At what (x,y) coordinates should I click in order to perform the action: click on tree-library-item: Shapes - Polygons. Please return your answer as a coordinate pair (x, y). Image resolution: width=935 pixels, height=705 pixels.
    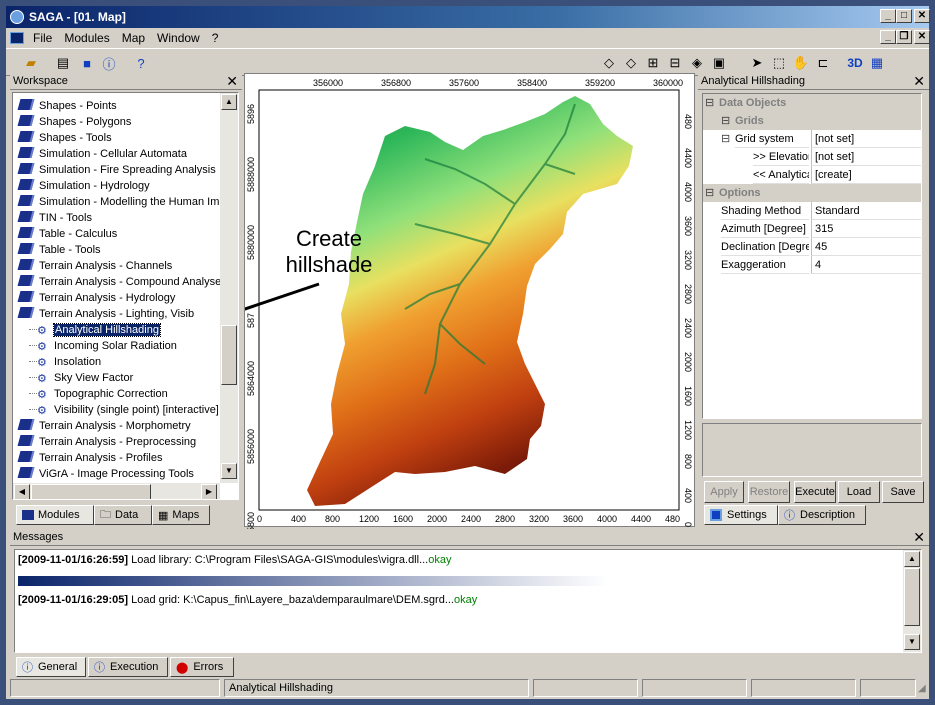
    Looking at the image, I should click on (74, 122).